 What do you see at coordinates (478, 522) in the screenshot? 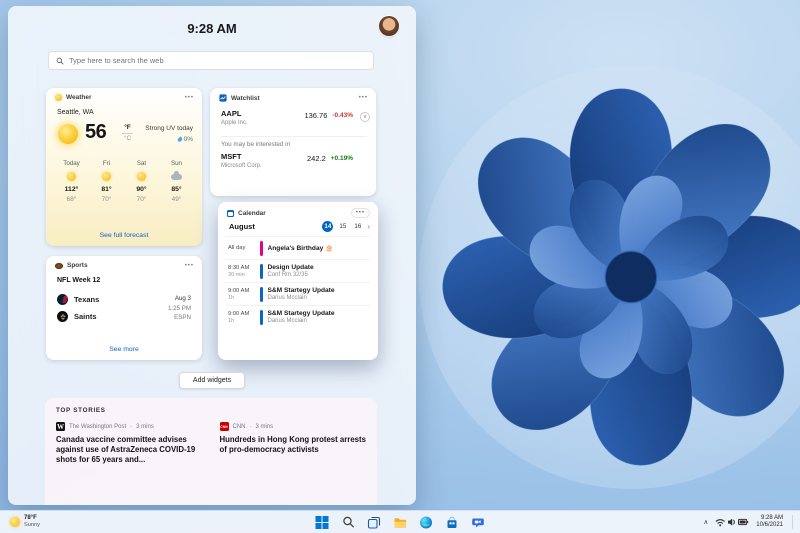
I see `chat-button` at bounding box center [478, 522].